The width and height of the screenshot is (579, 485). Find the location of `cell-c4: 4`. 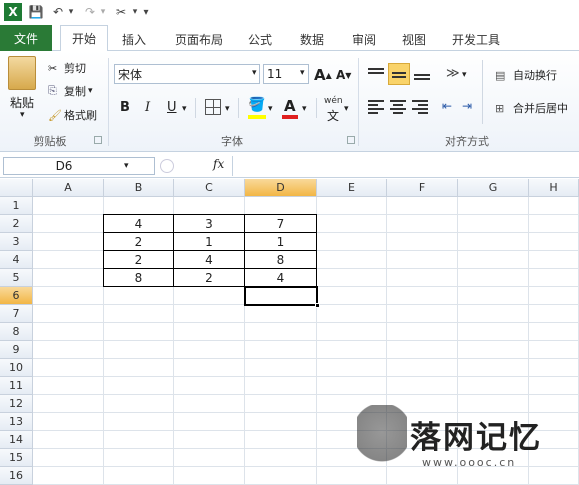

cell-c4: 4 is located at coordinates (209, 259).